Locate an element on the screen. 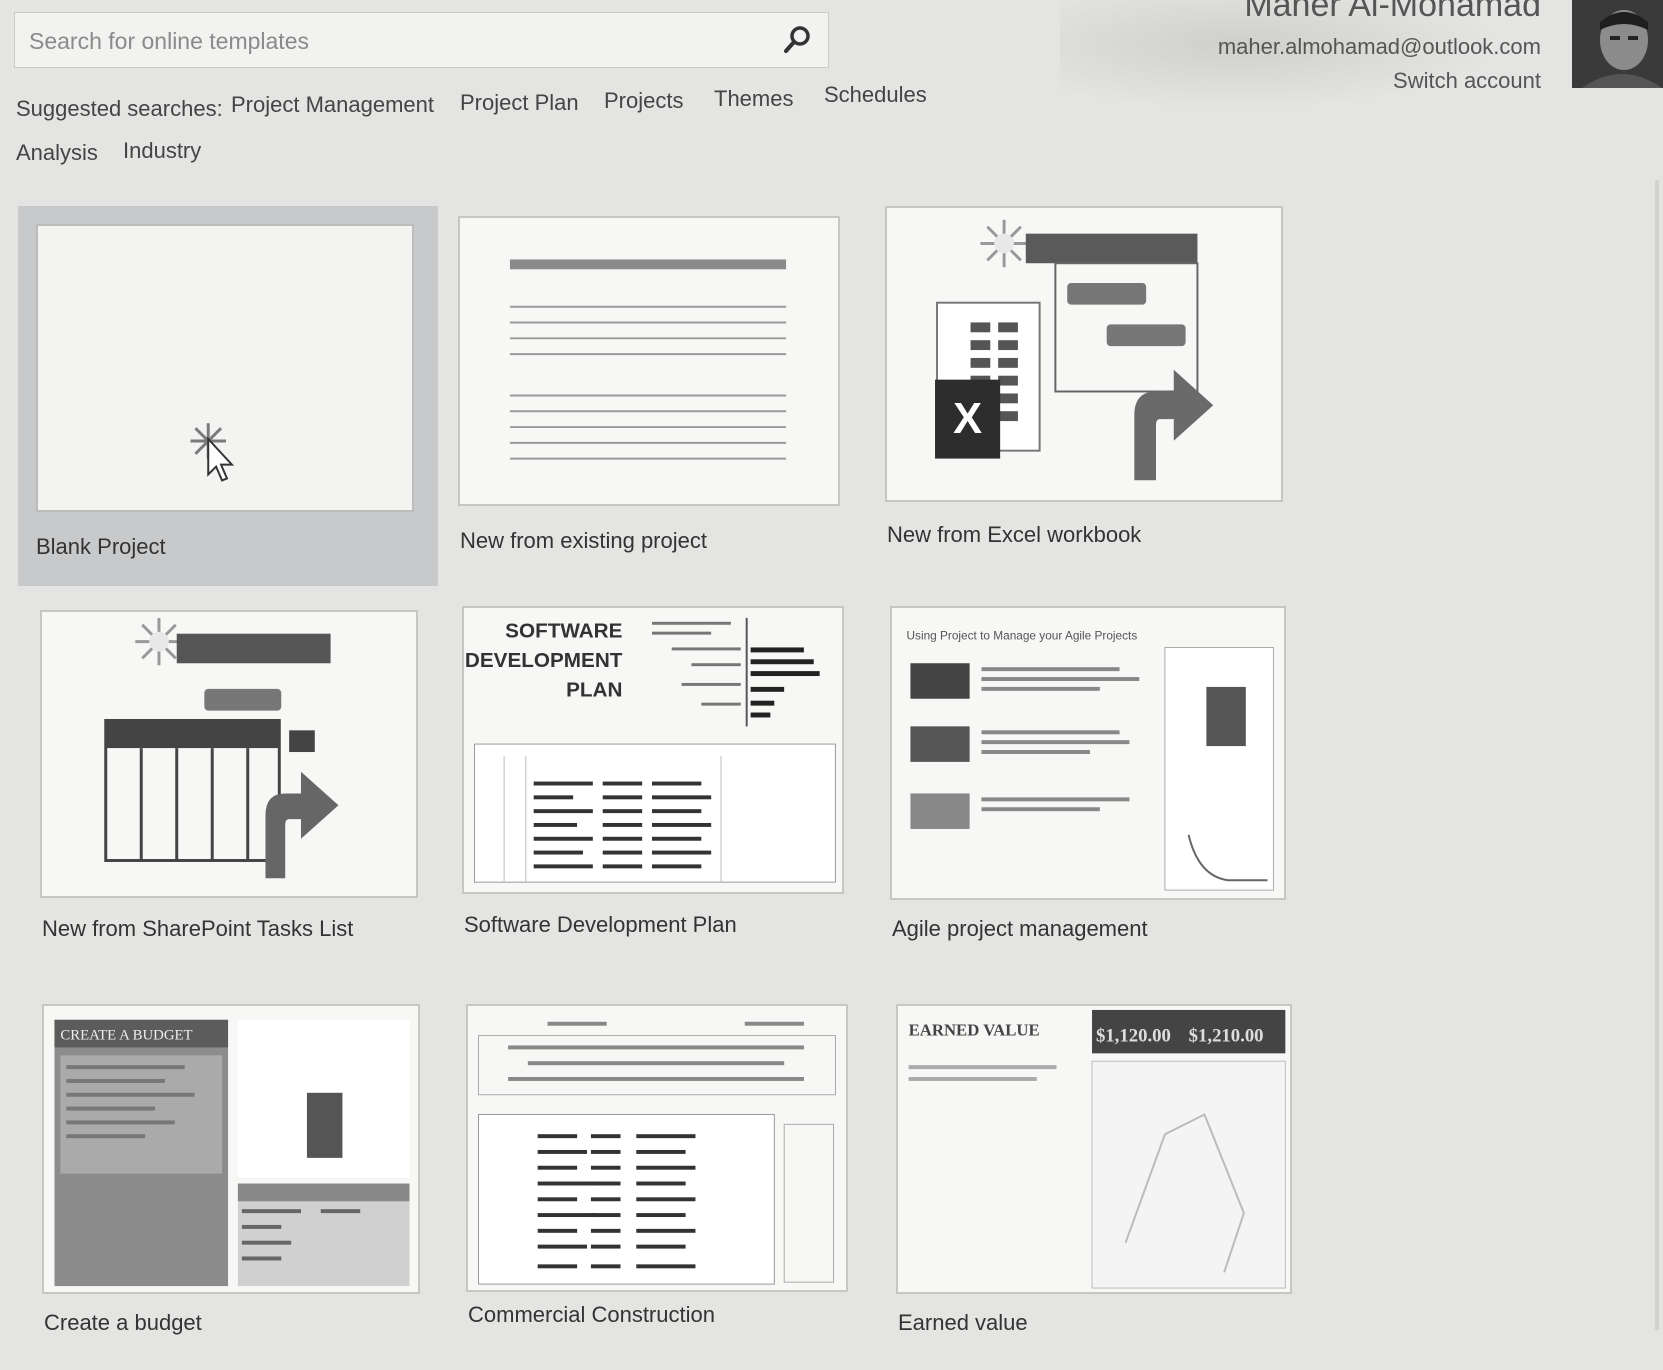  thumbnail-title-line: PLAN is located at coordinates (594, 690).